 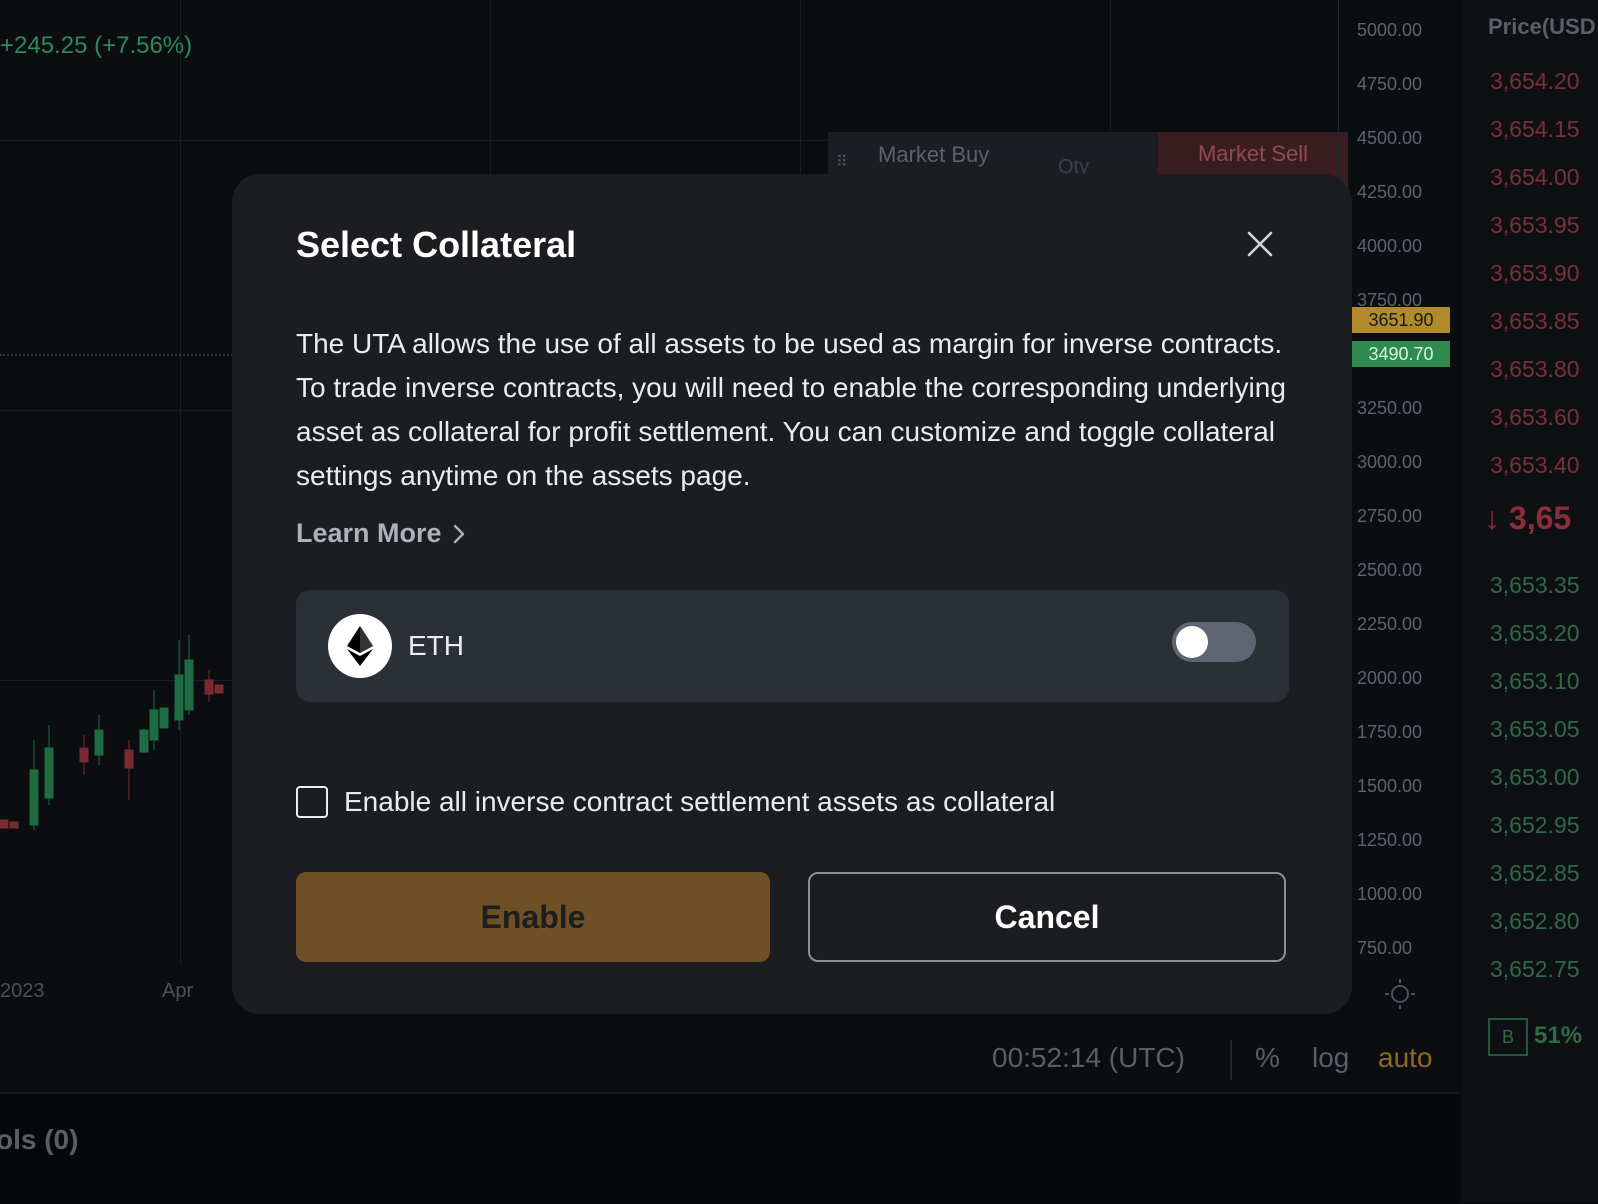 What do you see at coordinates (1330, 1058) in the screenshot?
I see `log-scale-button: log` at bounding box center [1330, 1058].